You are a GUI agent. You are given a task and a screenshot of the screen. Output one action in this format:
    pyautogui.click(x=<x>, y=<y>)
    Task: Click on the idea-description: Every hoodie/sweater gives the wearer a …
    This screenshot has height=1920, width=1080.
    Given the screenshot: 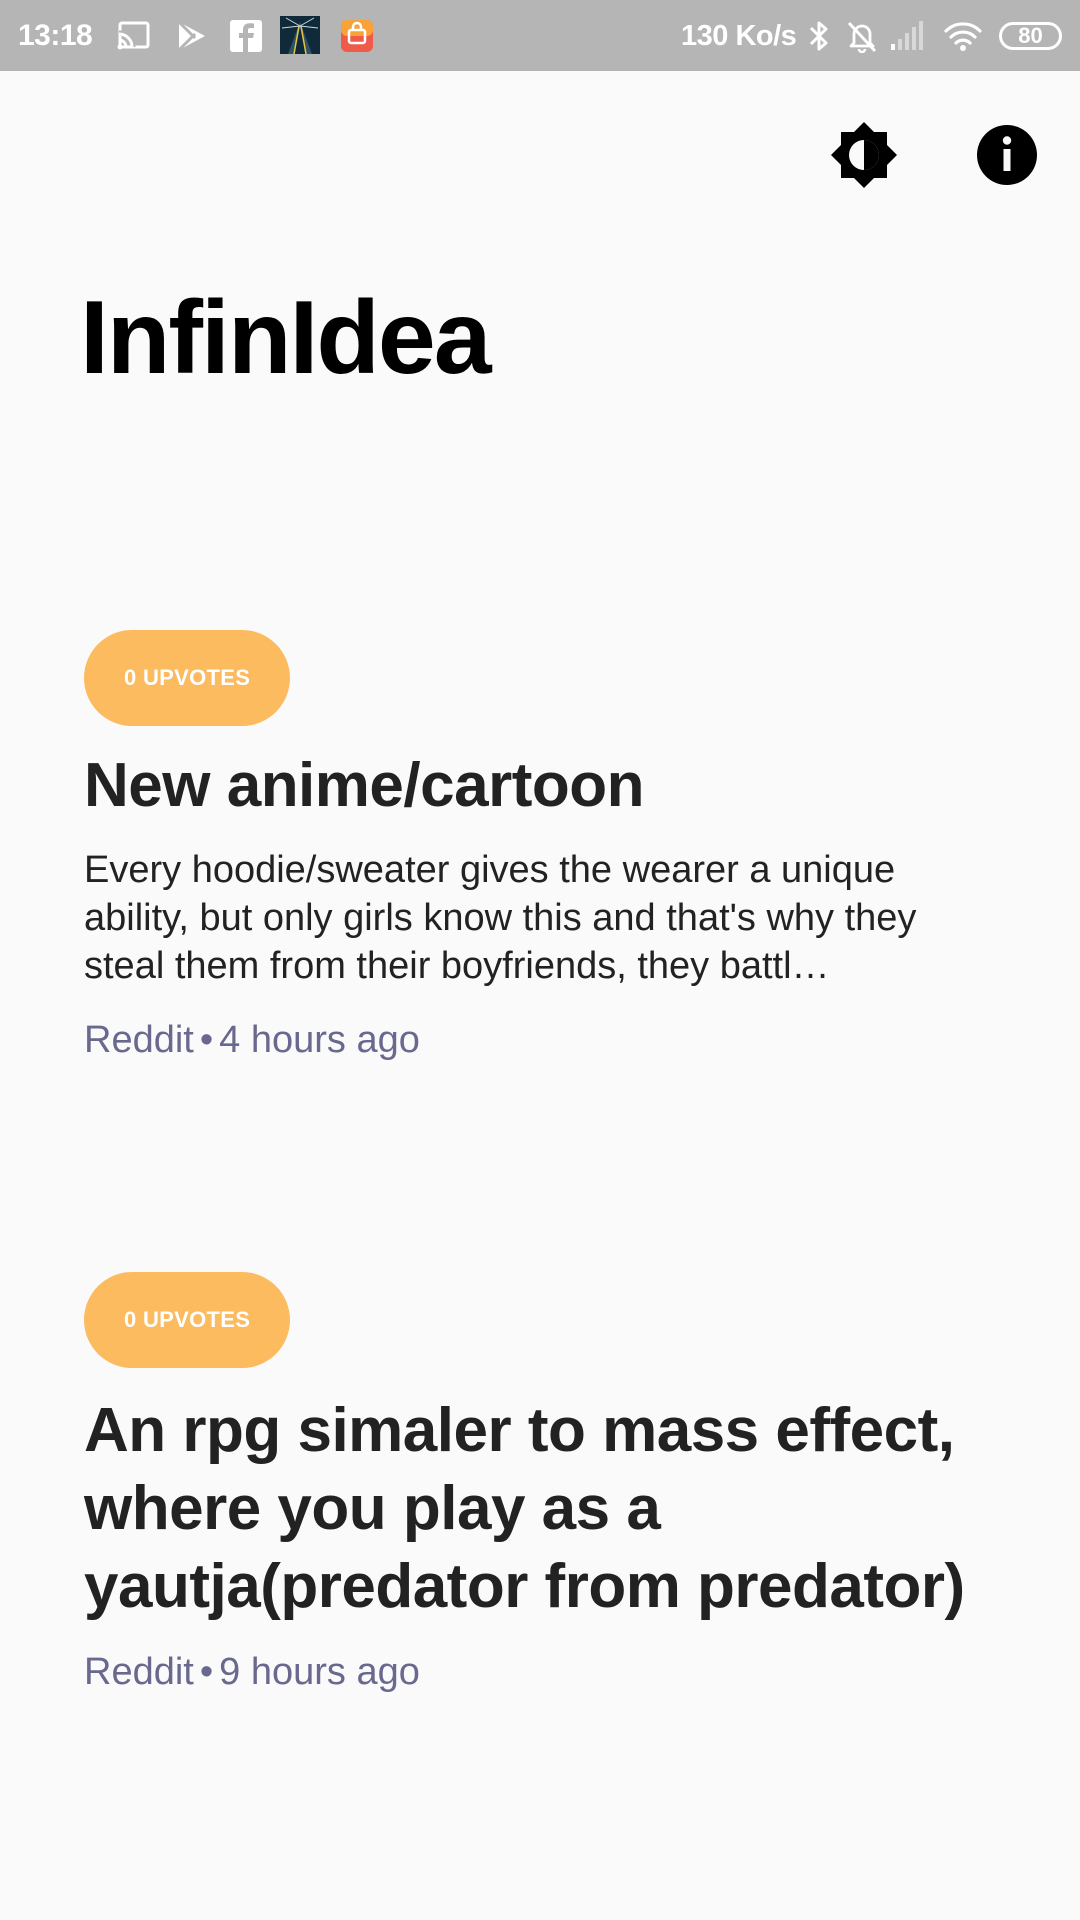 What is the action you would take?
    pyautogui.click(x=500, y=918)
    